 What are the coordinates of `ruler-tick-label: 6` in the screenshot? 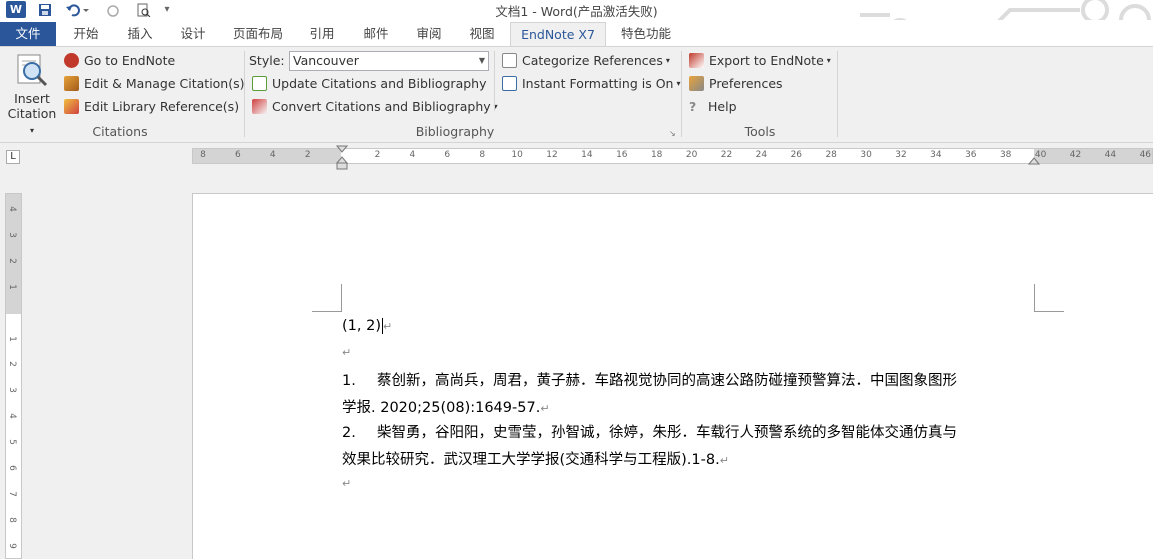 It's located at (447, 155).